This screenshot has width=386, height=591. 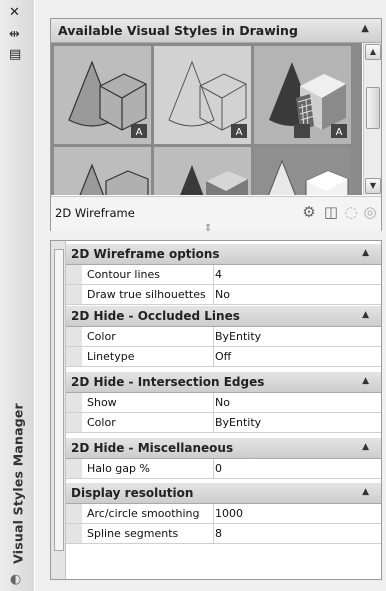 I want to click on section-2d-hide-miscellaneous: 2D Hide - Miscellaneous ▲, so click(x=223, y=448).